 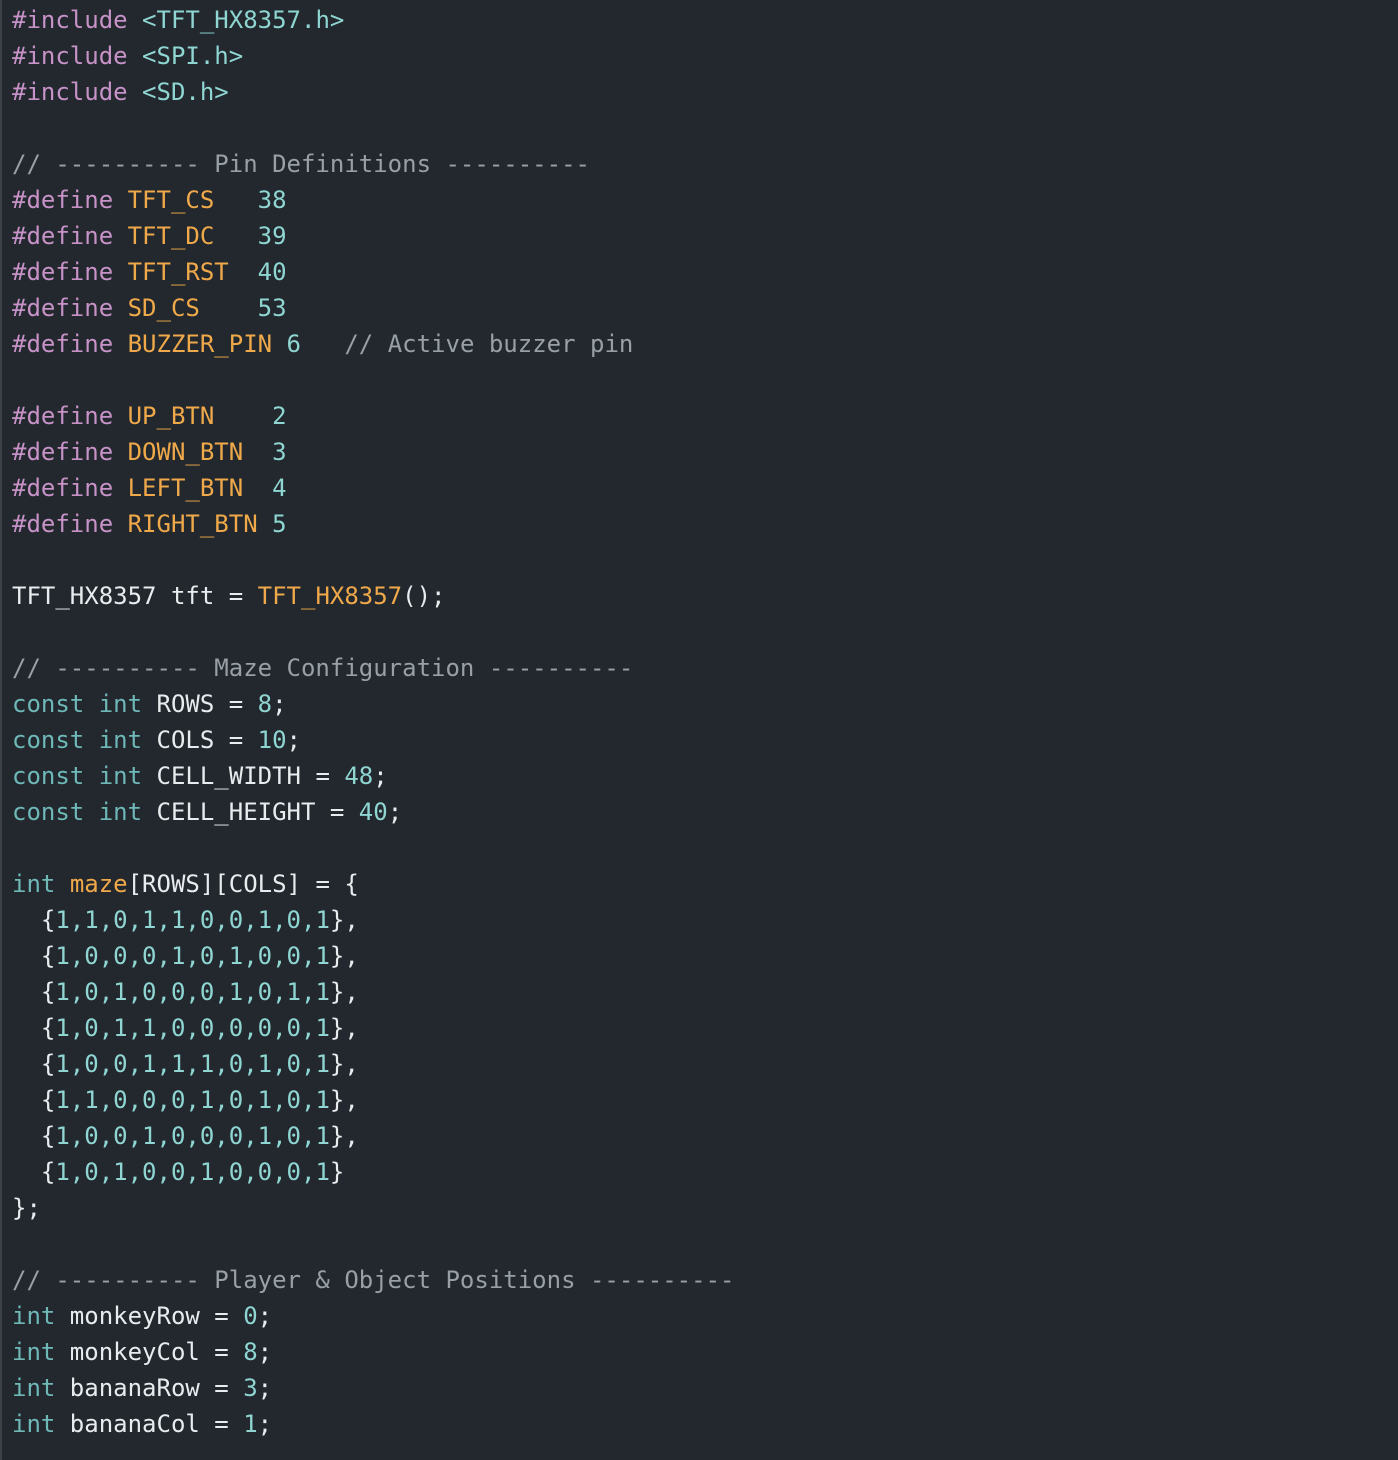 What do you see at coordinates (373, 200) in the screenshot?
I see `code-line: #define TFT_CS 38` at bounding box center [373, 200].